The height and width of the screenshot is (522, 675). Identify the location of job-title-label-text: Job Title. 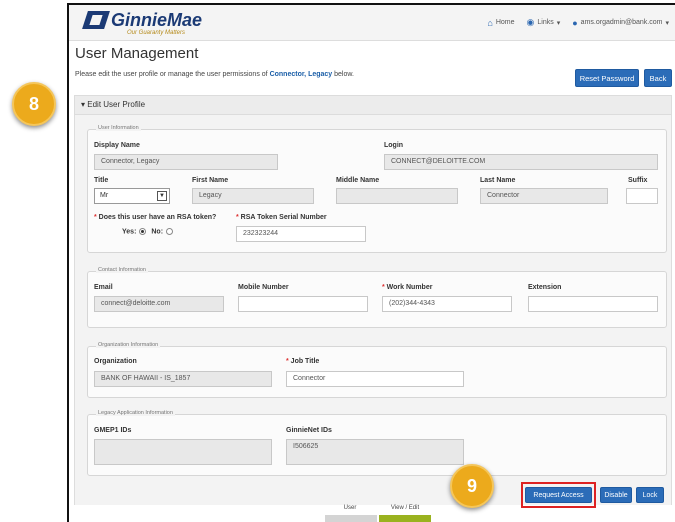
(305, 361).